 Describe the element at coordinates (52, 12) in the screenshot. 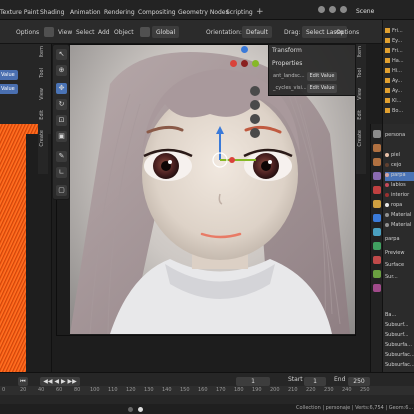

I see `tab-shading: Shading` at that location.